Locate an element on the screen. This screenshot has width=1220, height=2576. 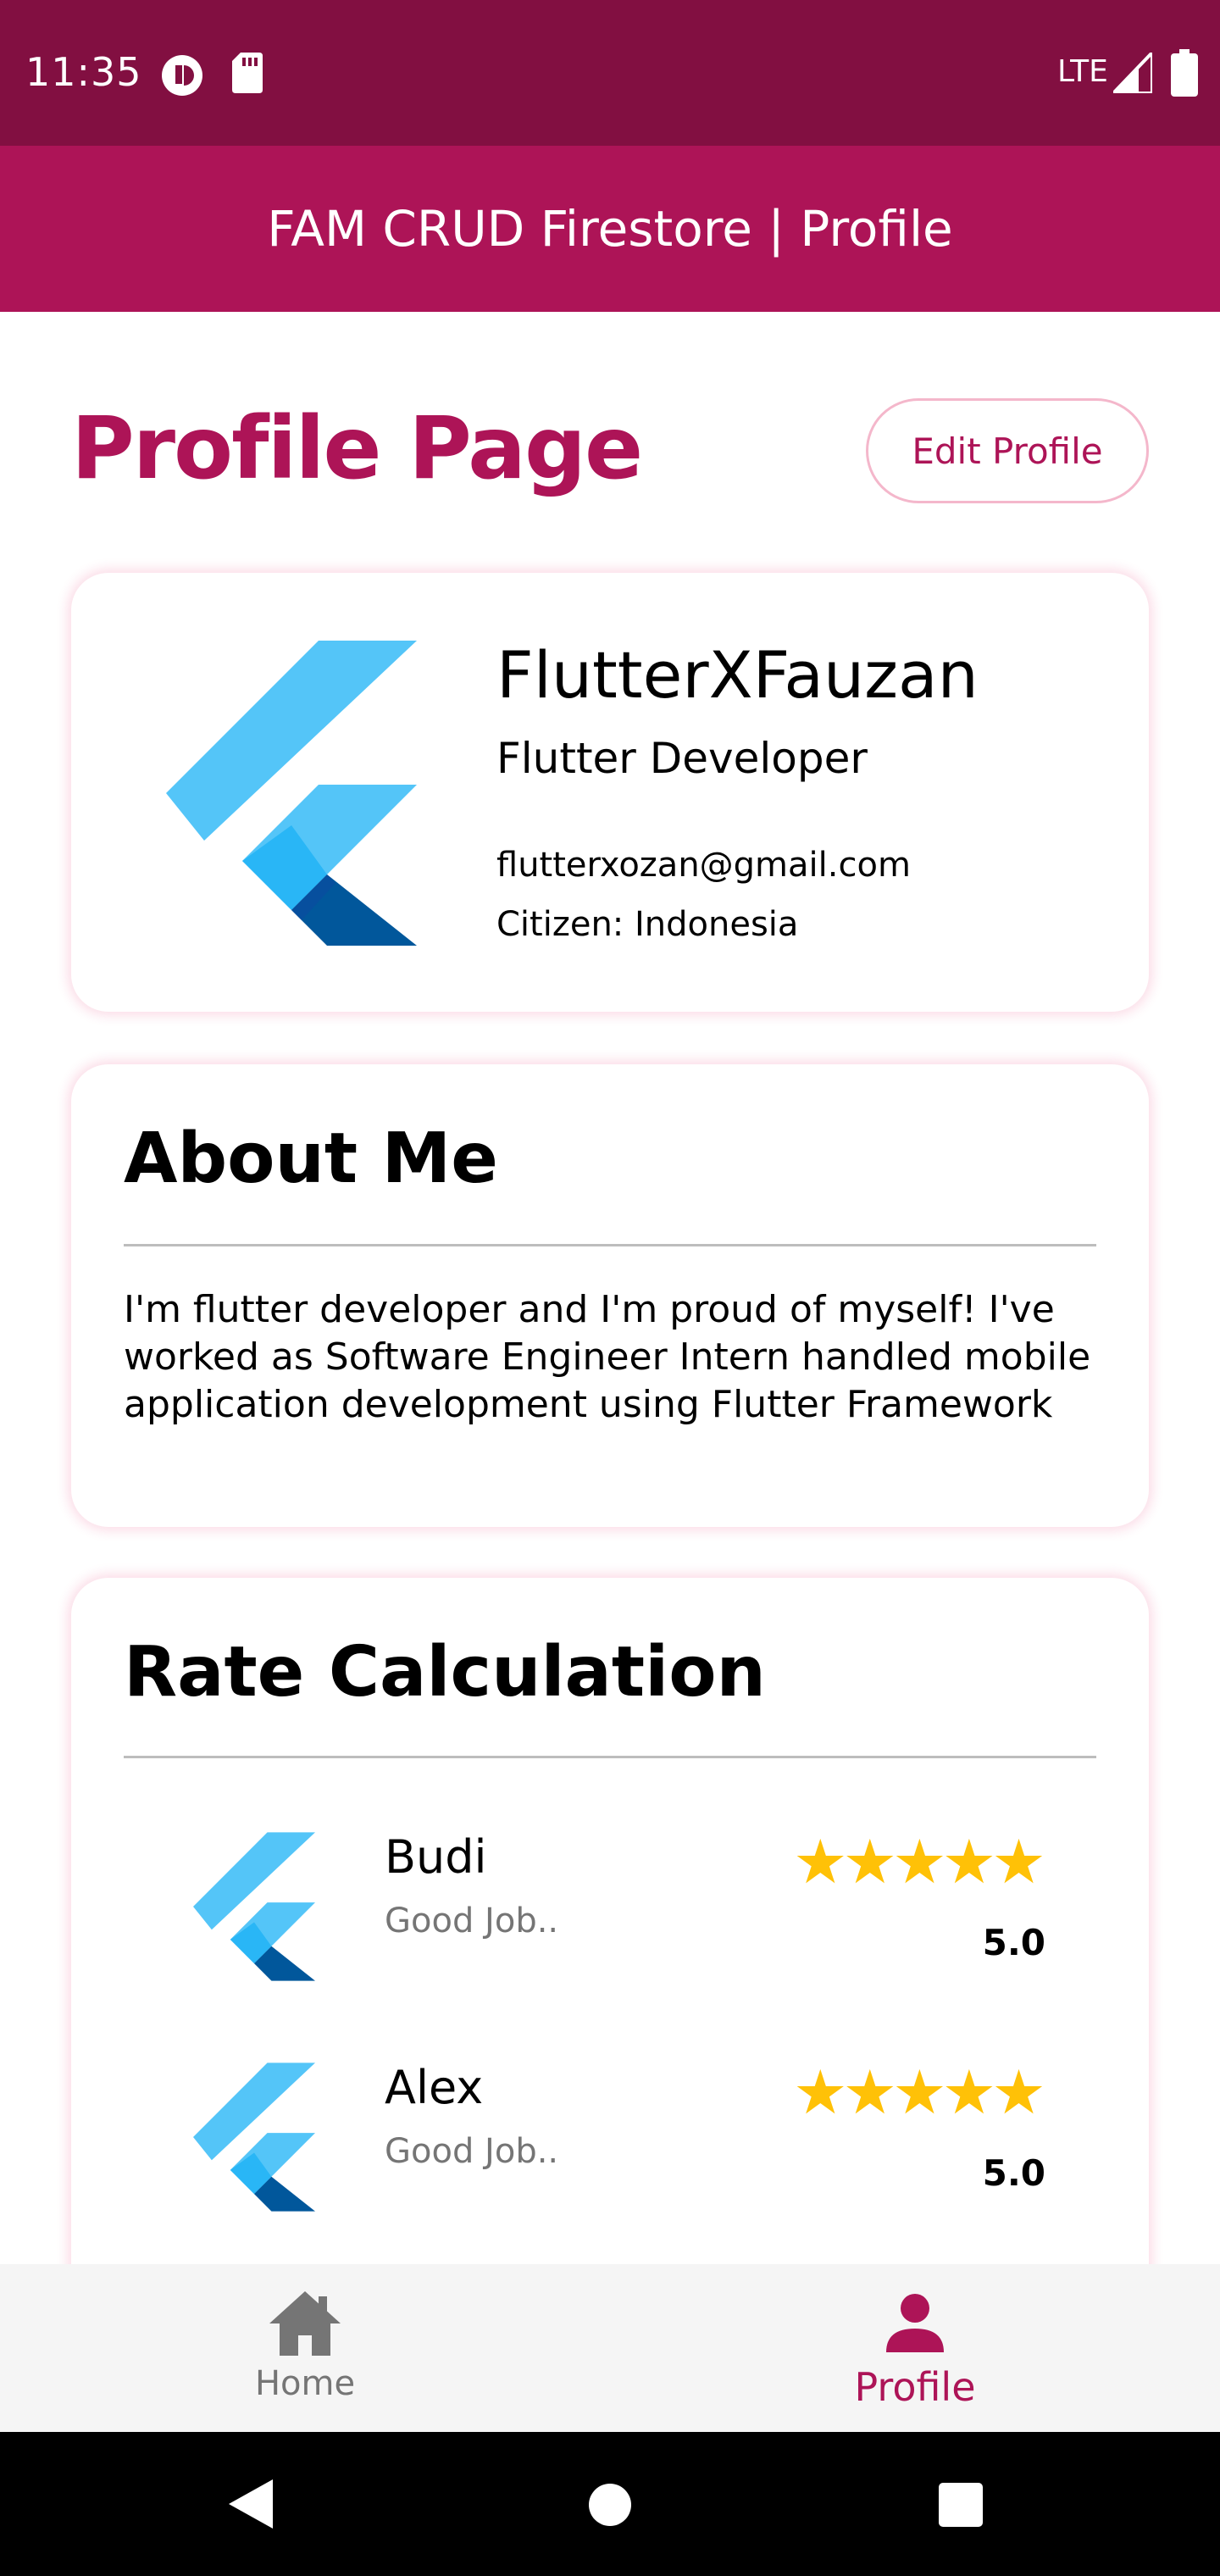
app-bar: FAM CRUD Firestore | Profile is located at coordinates (610, 229).